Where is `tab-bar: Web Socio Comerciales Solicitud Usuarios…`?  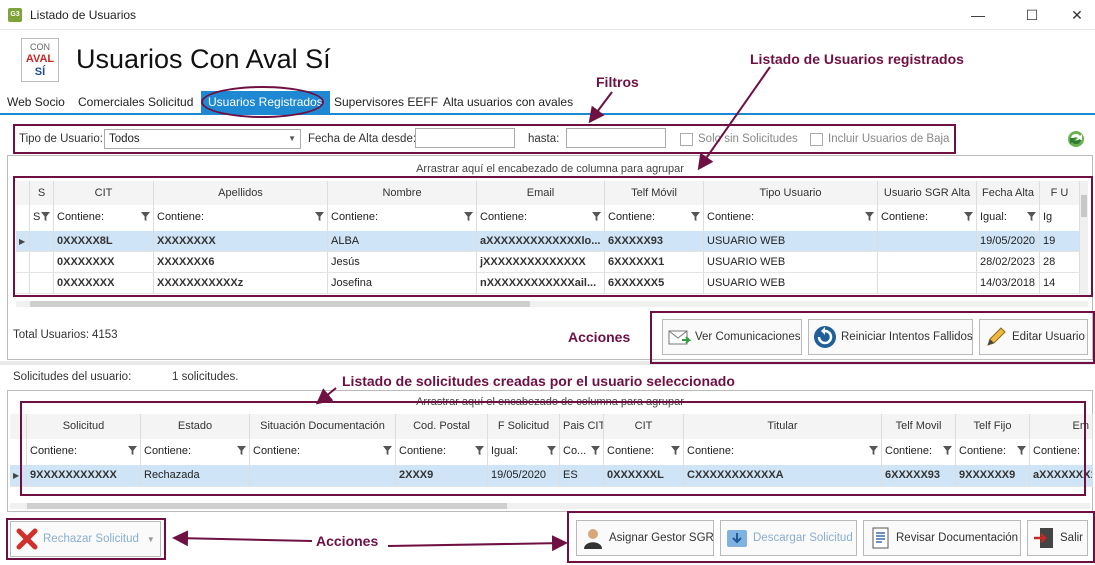
tab-bar: Web Socio Comerciales Solicitud Usuarios… is located at coordinates (547, 103).